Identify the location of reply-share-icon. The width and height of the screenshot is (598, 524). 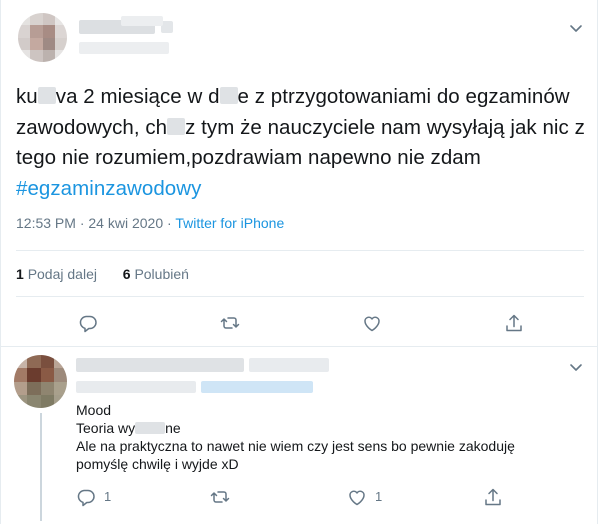
(493, 497).